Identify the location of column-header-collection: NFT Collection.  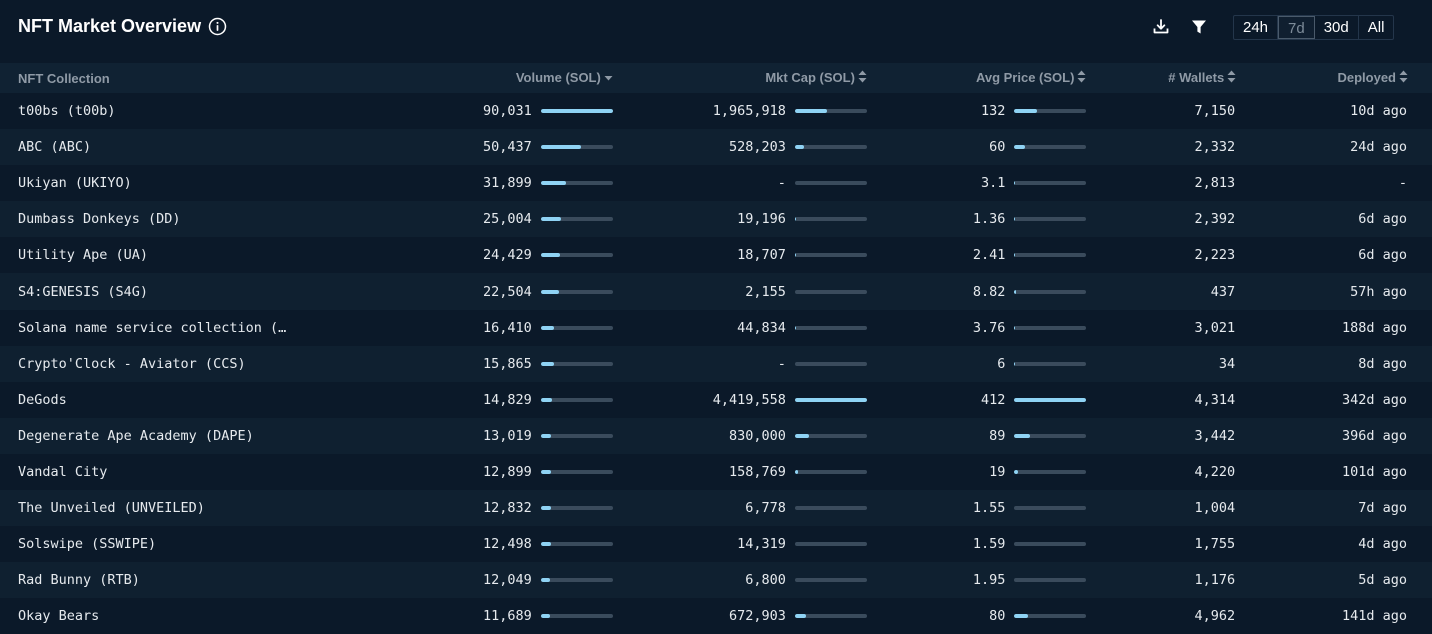
(183, 78).